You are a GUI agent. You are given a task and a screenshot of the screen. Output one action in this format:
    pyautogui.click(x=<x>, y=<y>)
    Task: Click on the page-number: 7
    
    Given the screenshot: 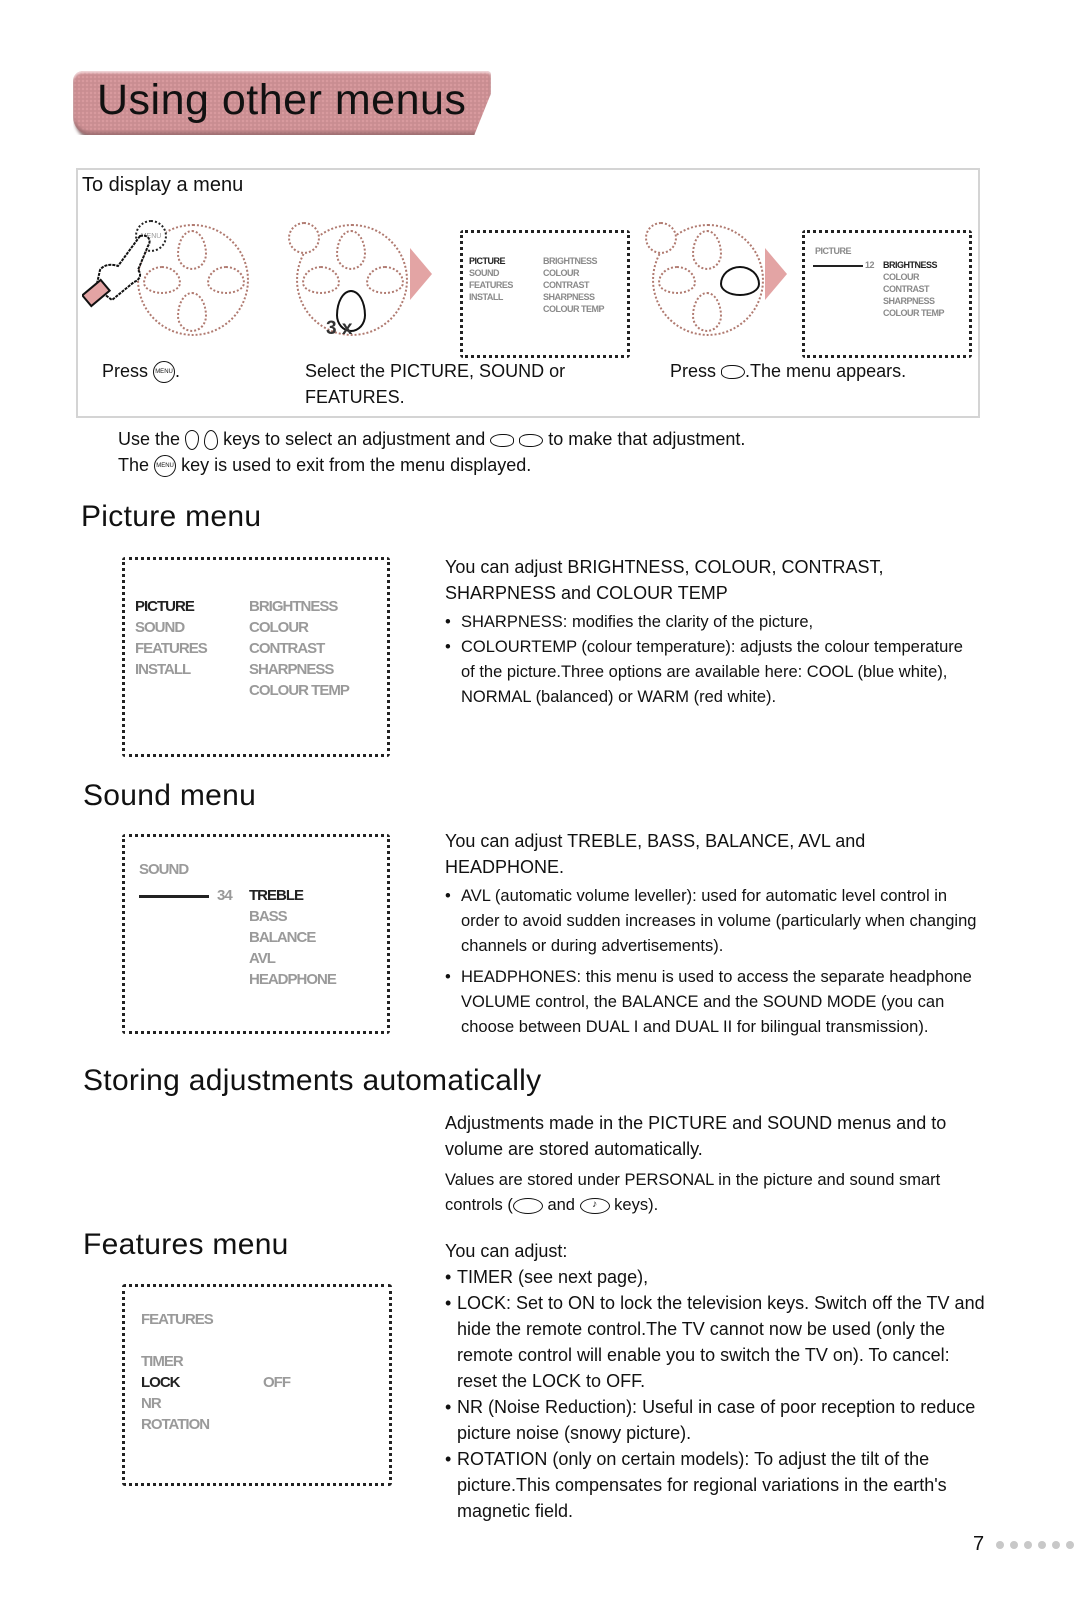 What is the action you would take?
    pyautogui.click(x=979, y=1544)
    